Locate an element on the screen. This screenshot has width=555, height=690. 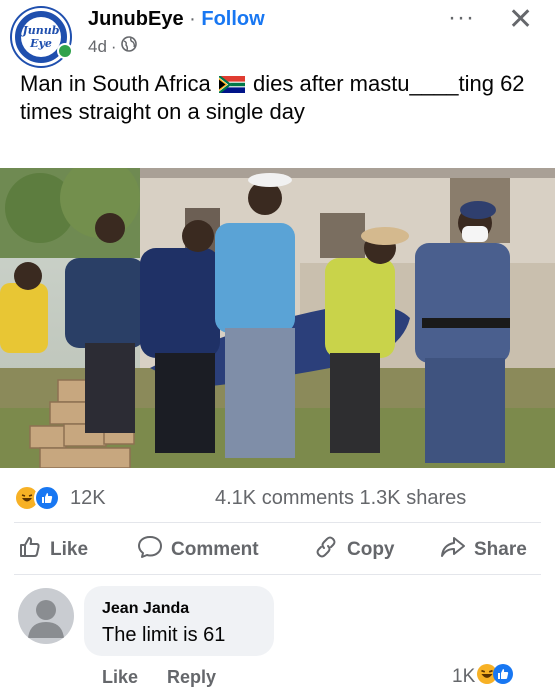
like-button: Like is located at coordinates (53, 550).